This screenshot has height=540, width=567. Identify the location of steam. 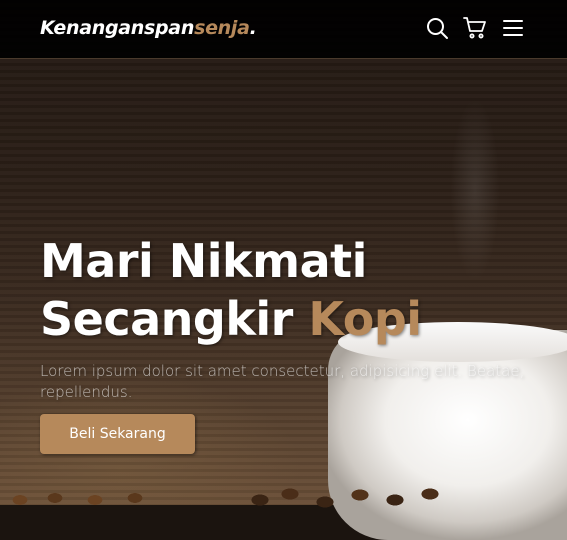
(475, 190).